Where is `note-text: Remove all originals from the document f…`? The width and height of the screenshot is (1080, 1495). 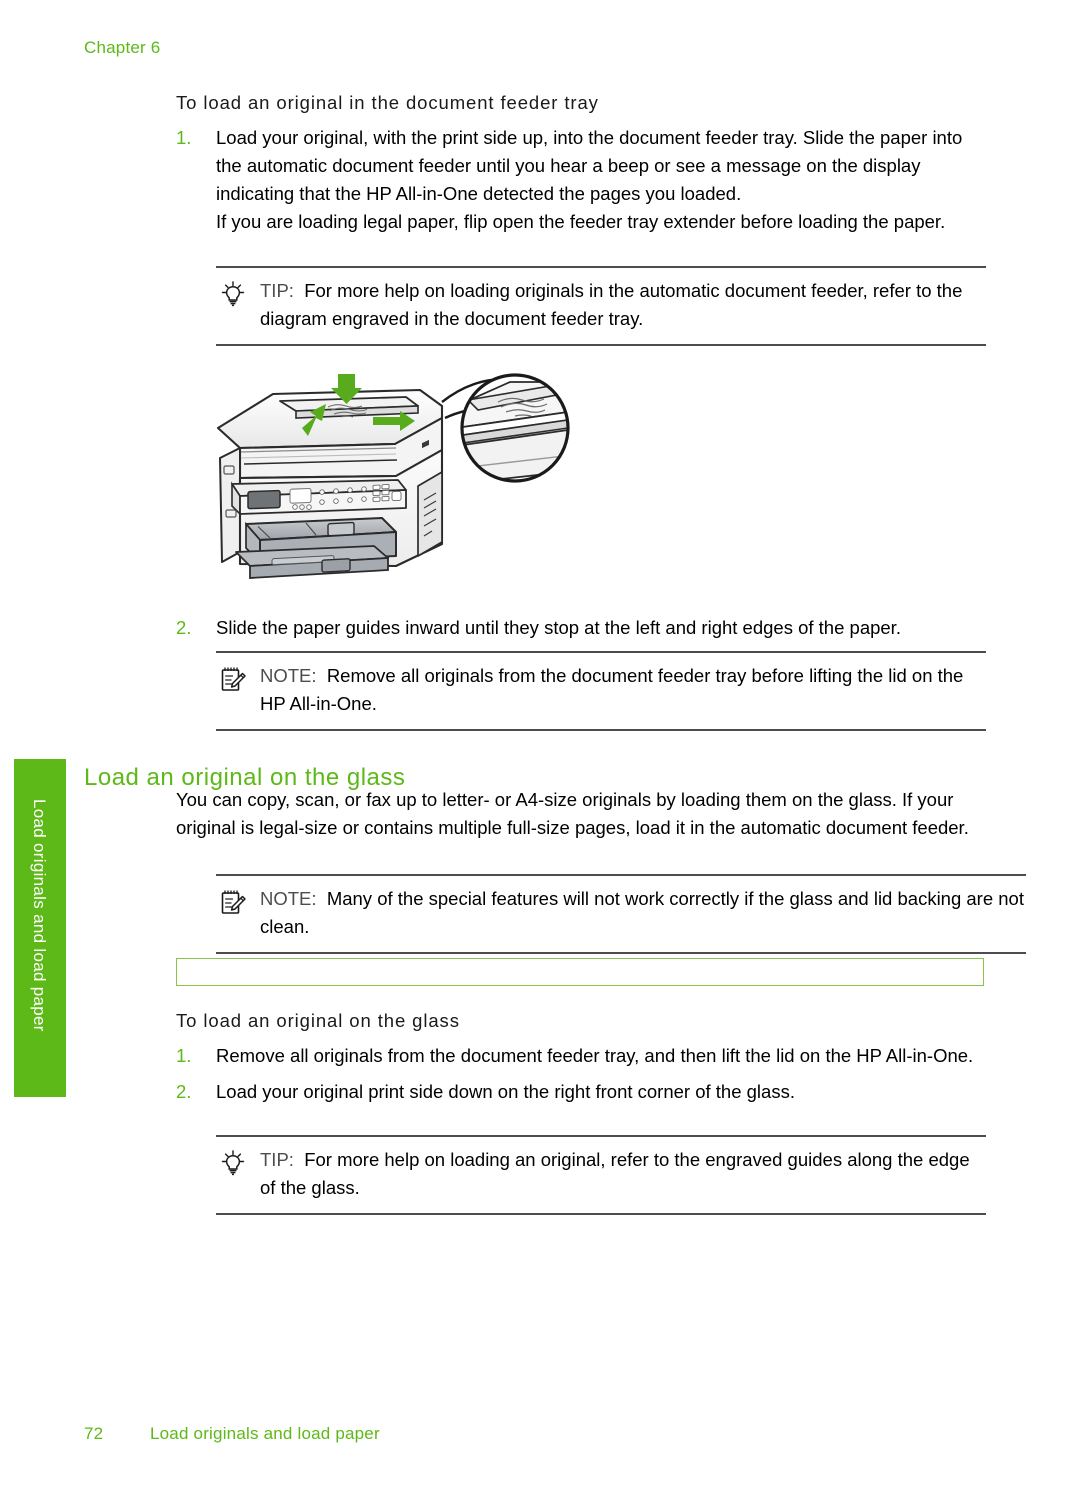
note-text: Remove all originals from the document f… is located at coordinates (612, 689).